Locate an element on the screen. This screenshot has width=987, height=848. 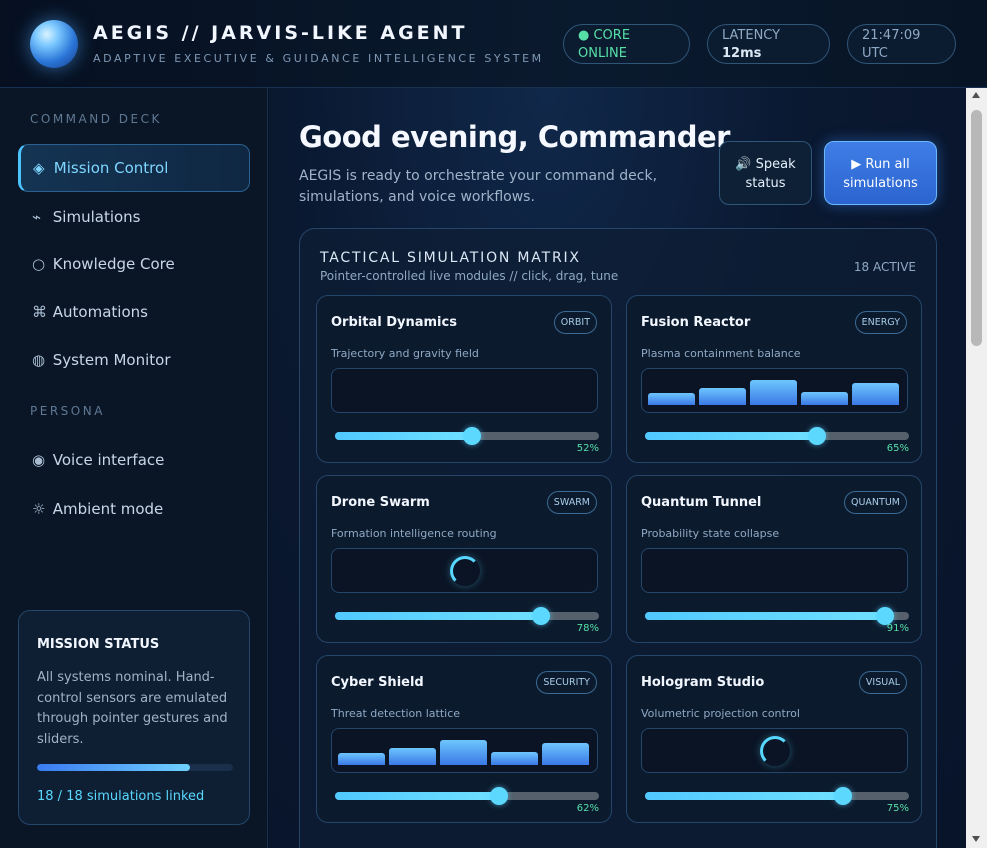
module-description: Probability state collapse is located at coordinates (710, 533).